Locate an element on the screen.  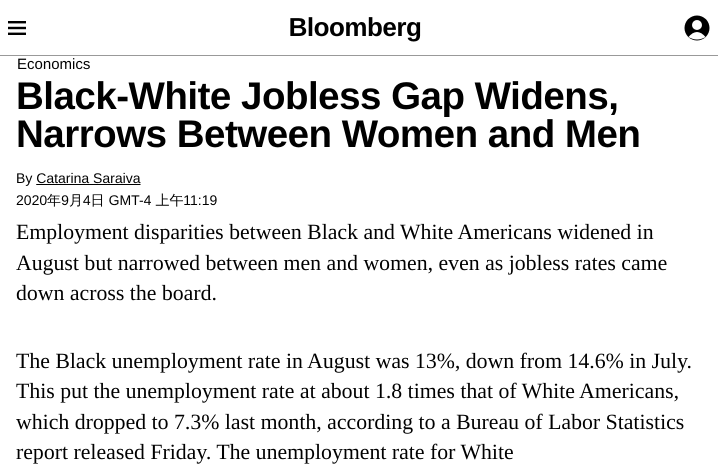
publish-timestamp: 2020年9月4日 GMT-4 上午11:19 is located at coordinates (117, 200).